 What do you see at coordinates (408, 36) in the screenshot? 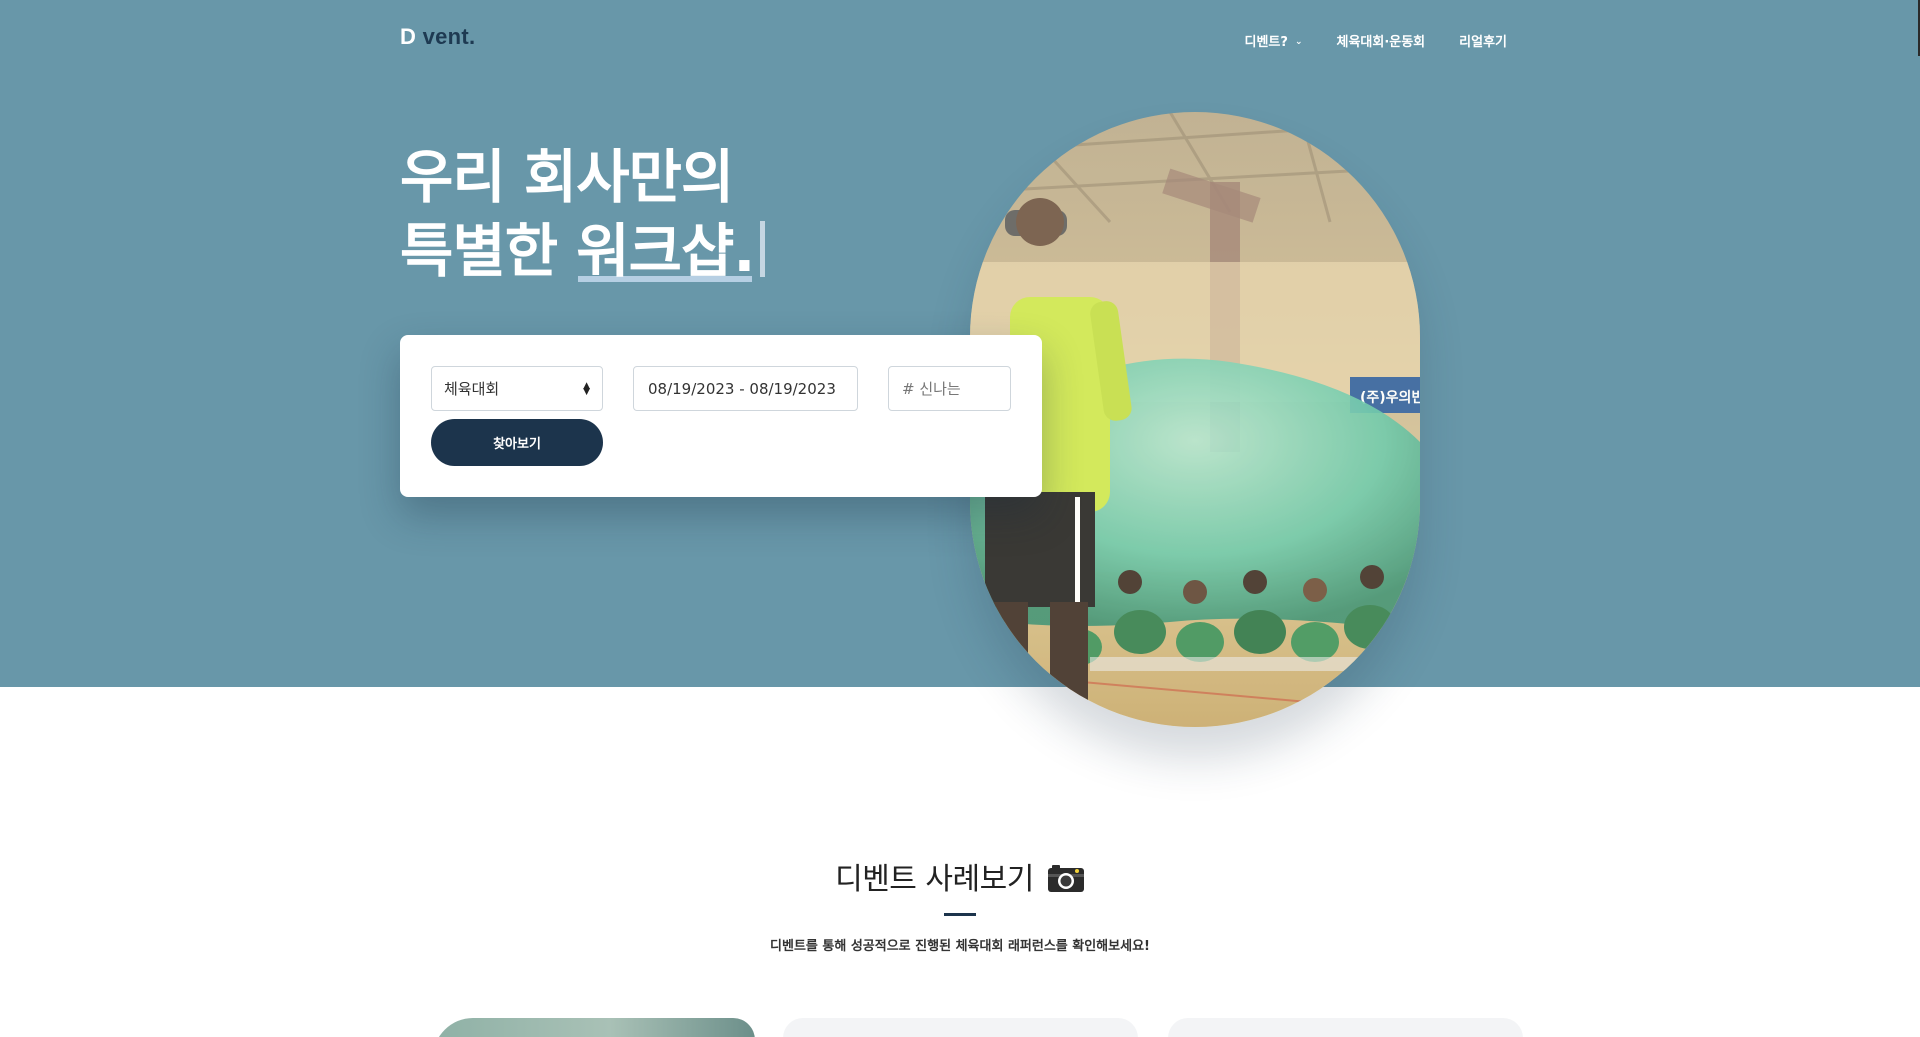
I see `brand-logo-d: D` at bounding box center [408, 36].